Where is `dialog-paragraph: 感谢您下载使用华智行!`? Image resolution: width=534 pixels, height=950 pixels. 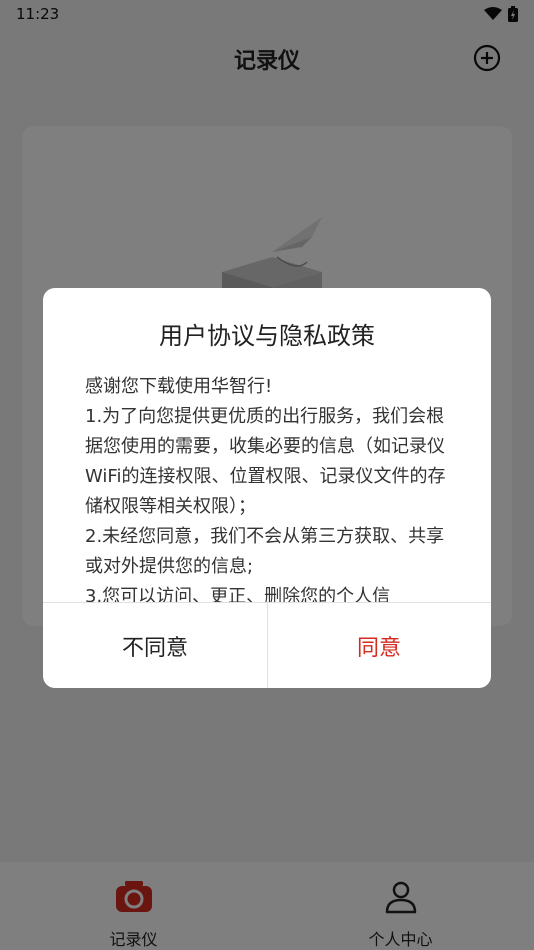
dialog-paragraph: 感谢您下载使用华智行! is located at coordinates (179, 386).